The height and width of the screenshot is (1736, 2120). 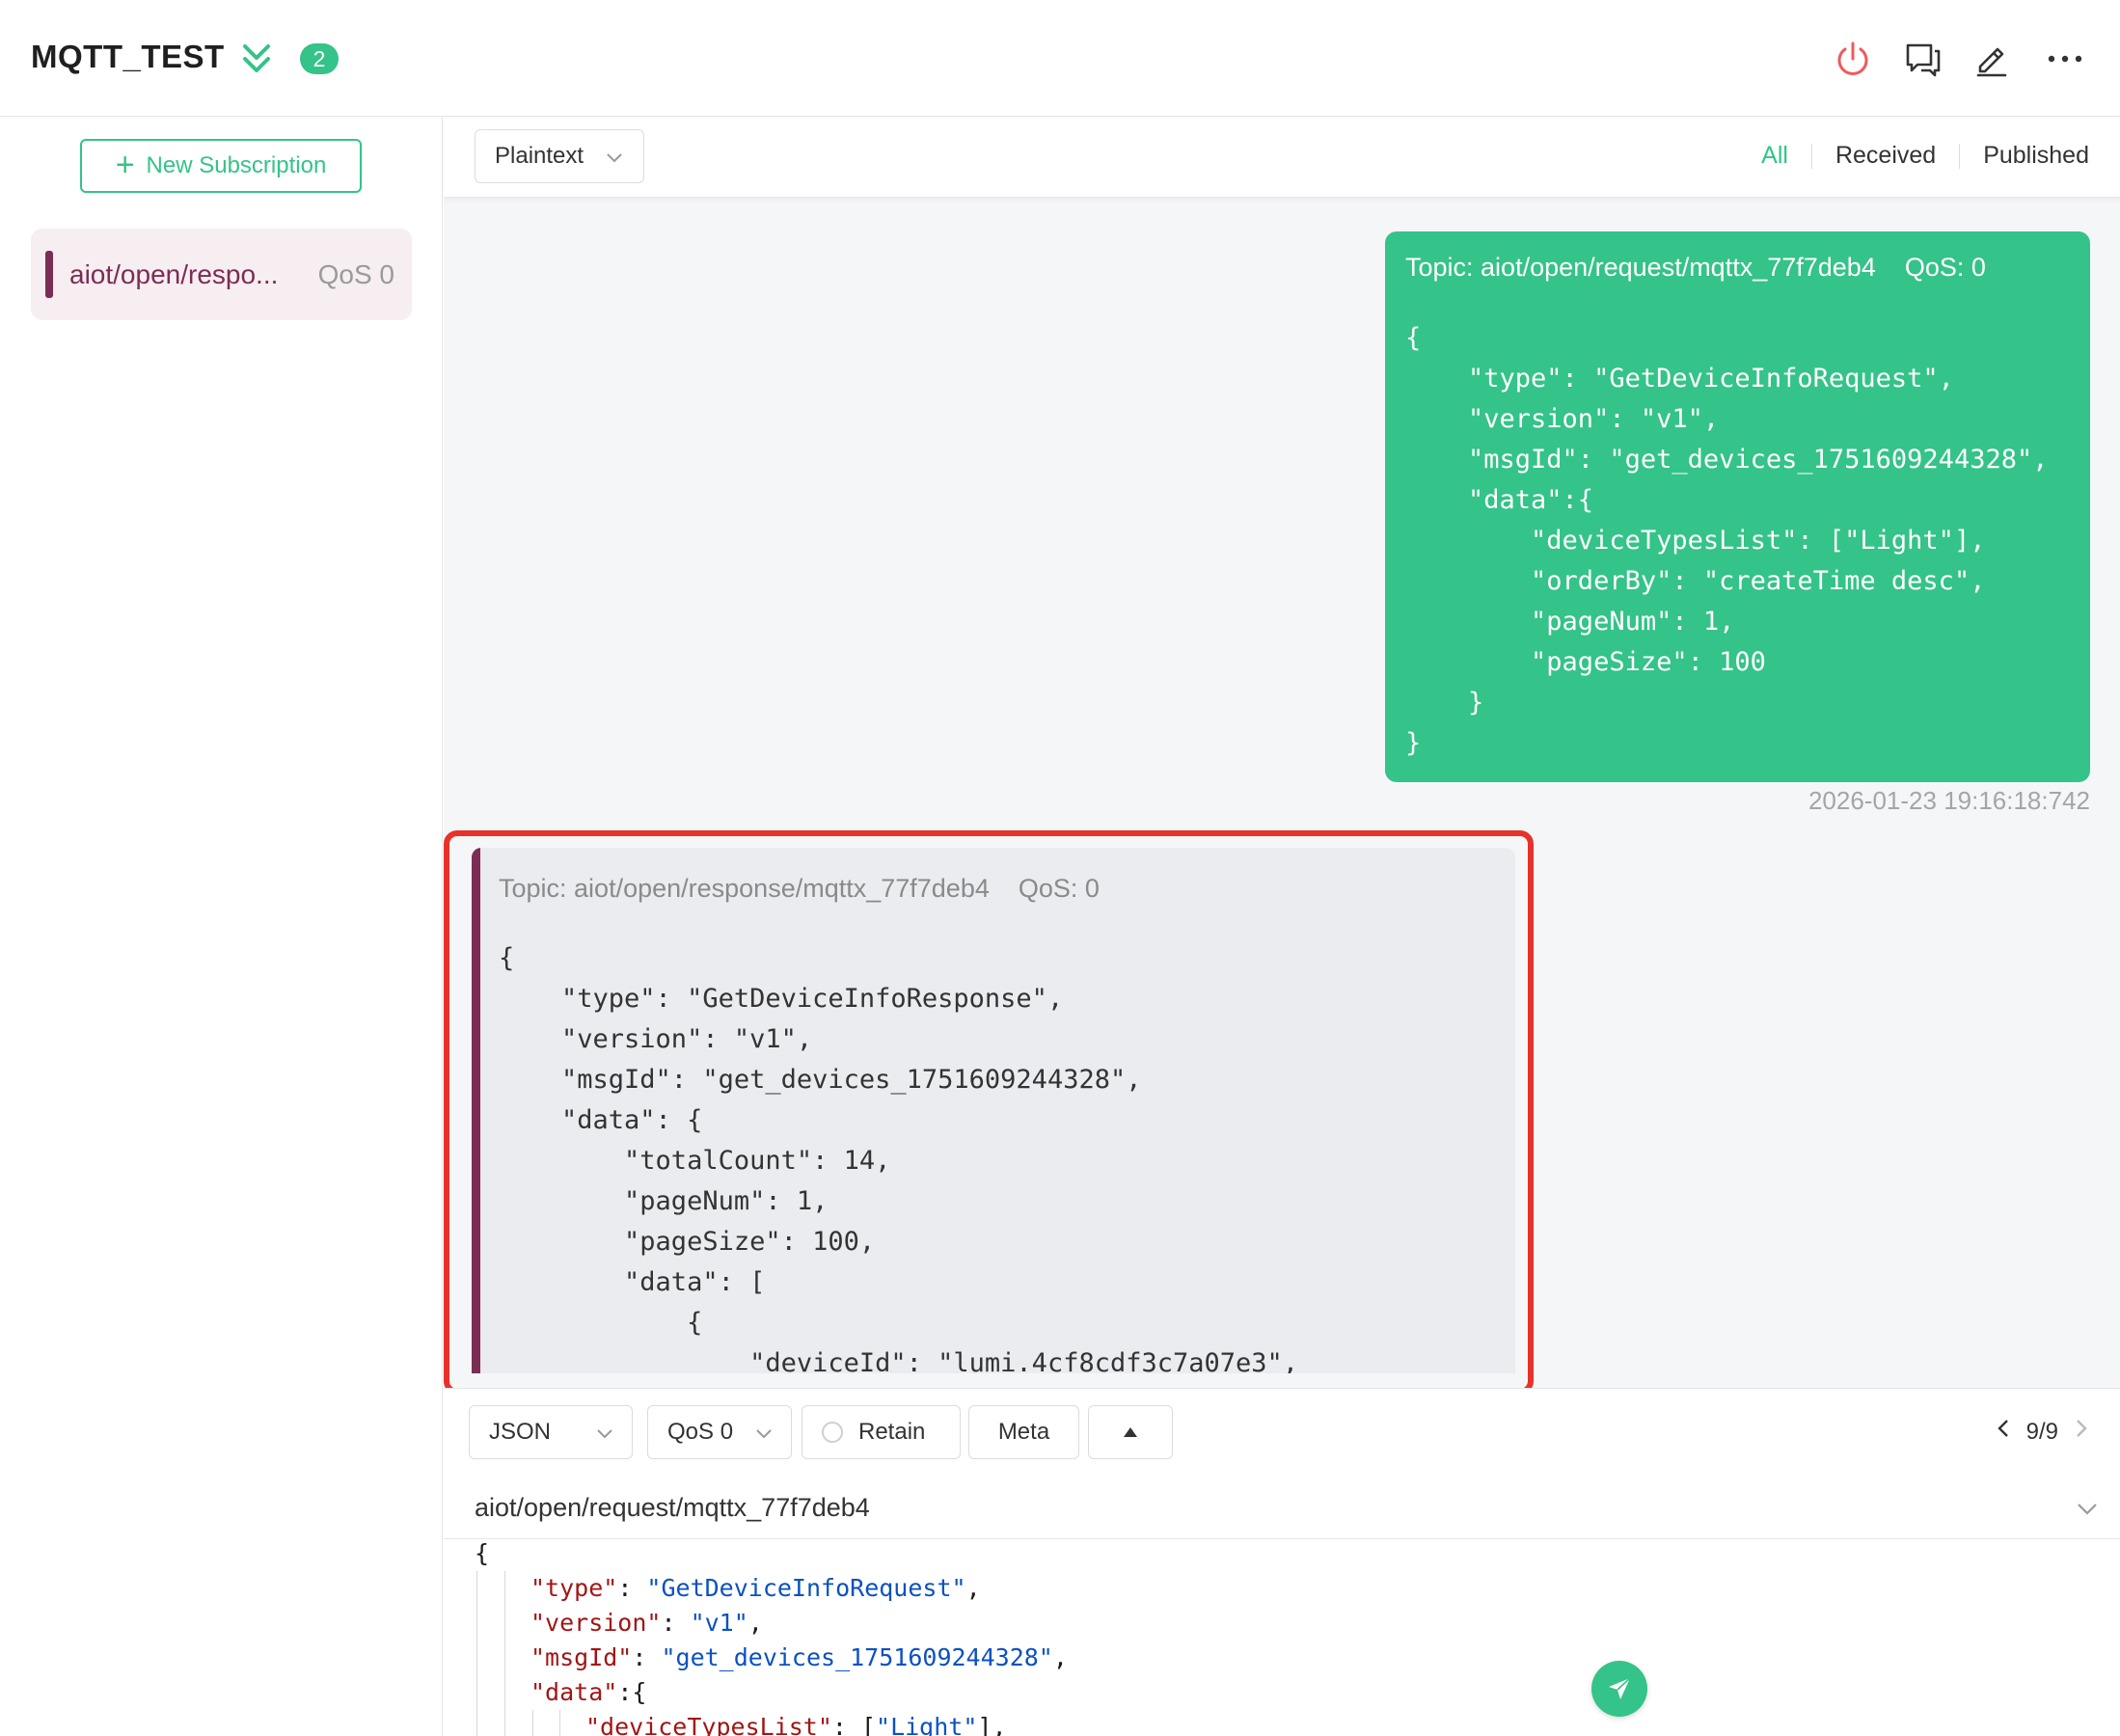 What do you see at coordinates (236, 165) in the screenshot?
I see `new-subscription-label: New Subscription` at bounding box center [236, 165].